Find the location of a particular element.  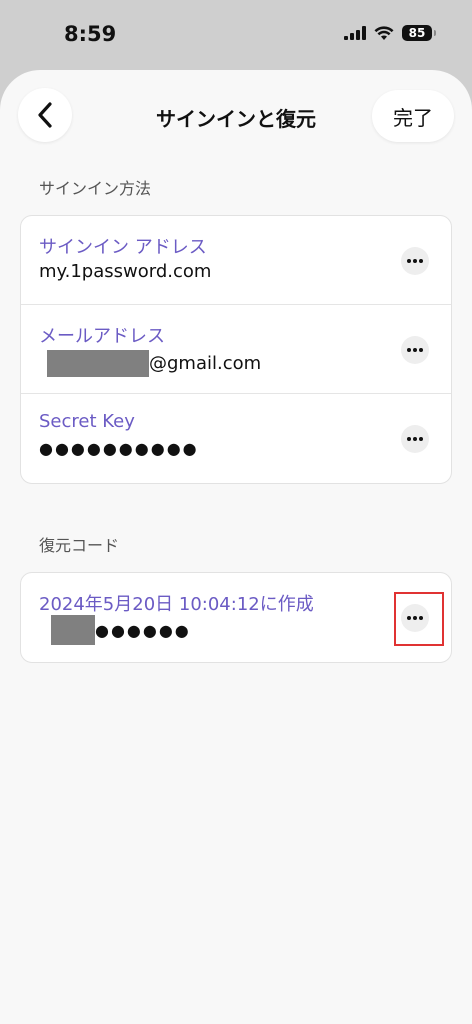

recovery-code-row: 2024年5月20日 10:04:12に作成 ●●●●●● is located at coordinates (236, 617).